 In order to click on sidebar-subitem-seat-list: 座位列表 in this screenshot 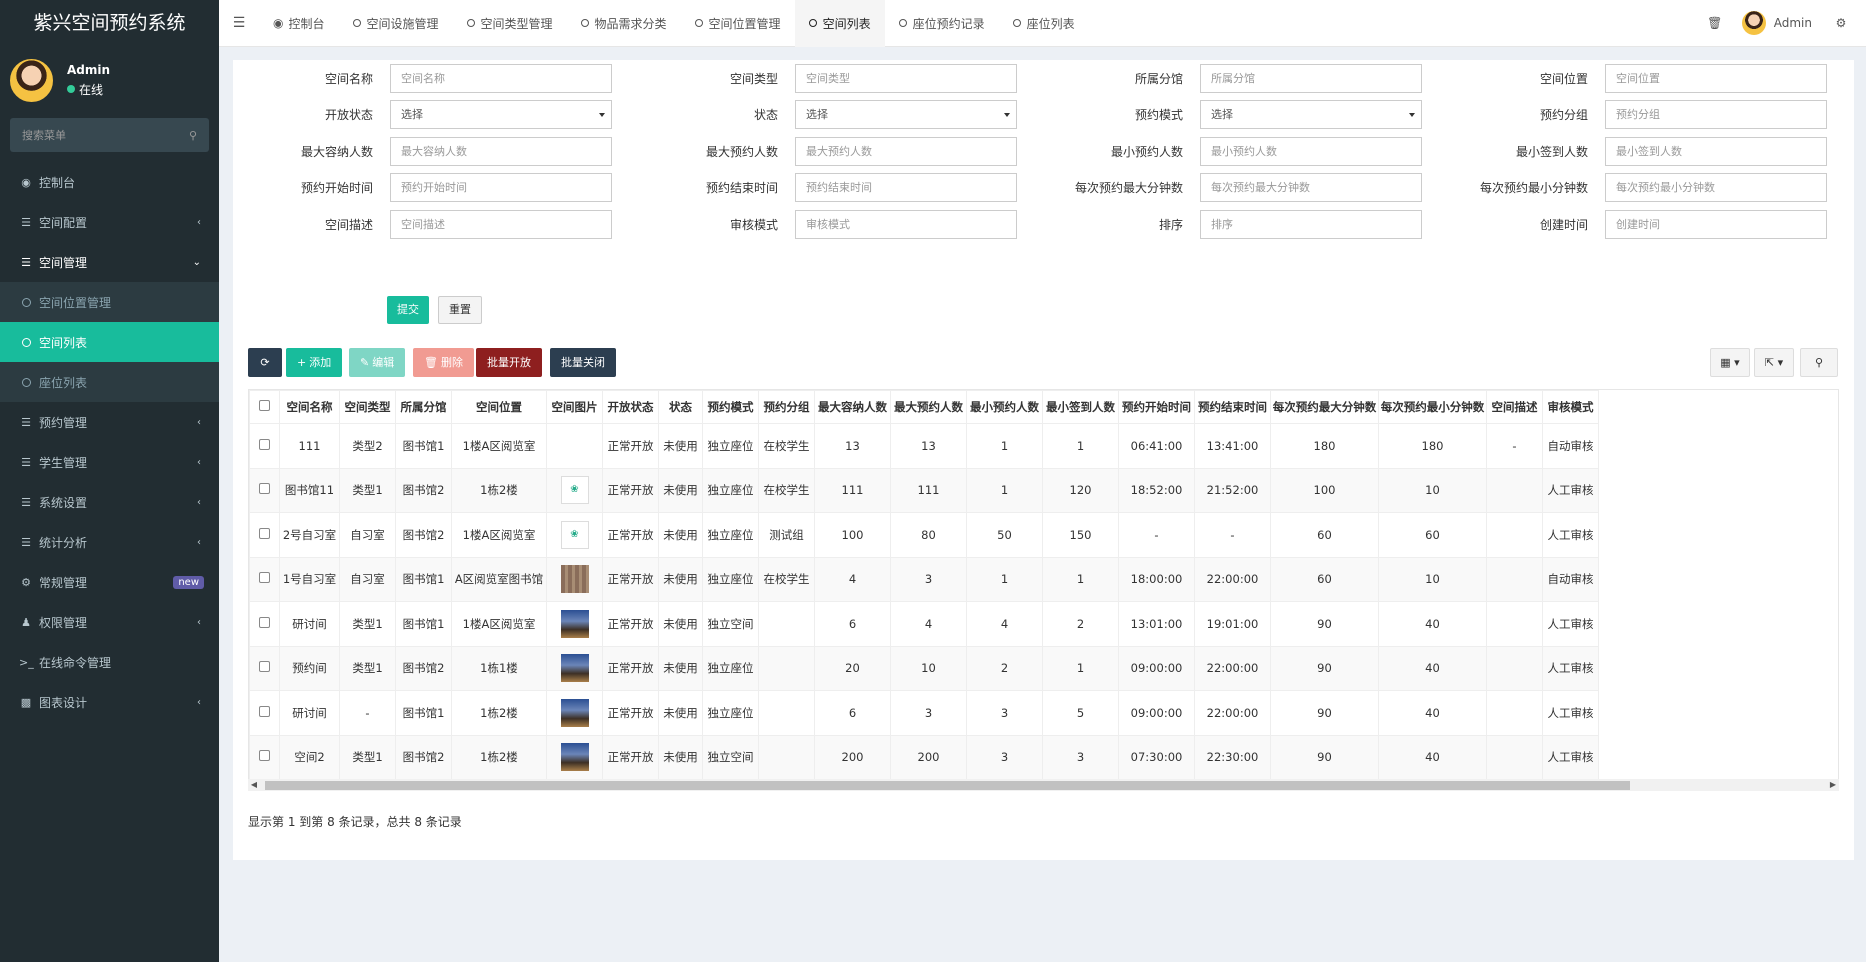, I will do `click(109, 382)`.